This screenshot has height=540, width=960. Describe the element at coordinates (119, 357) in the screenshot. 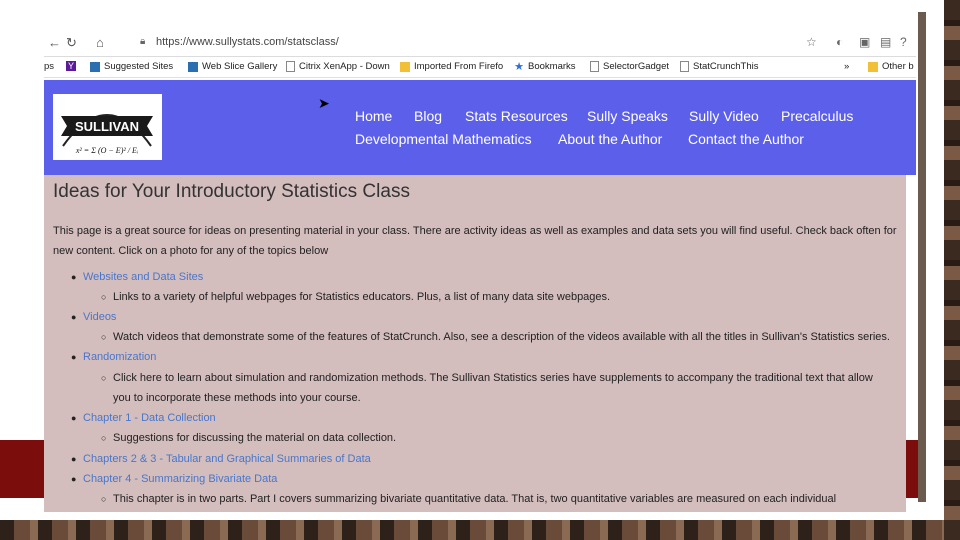

I see `topic-link: Randomization` at that location.